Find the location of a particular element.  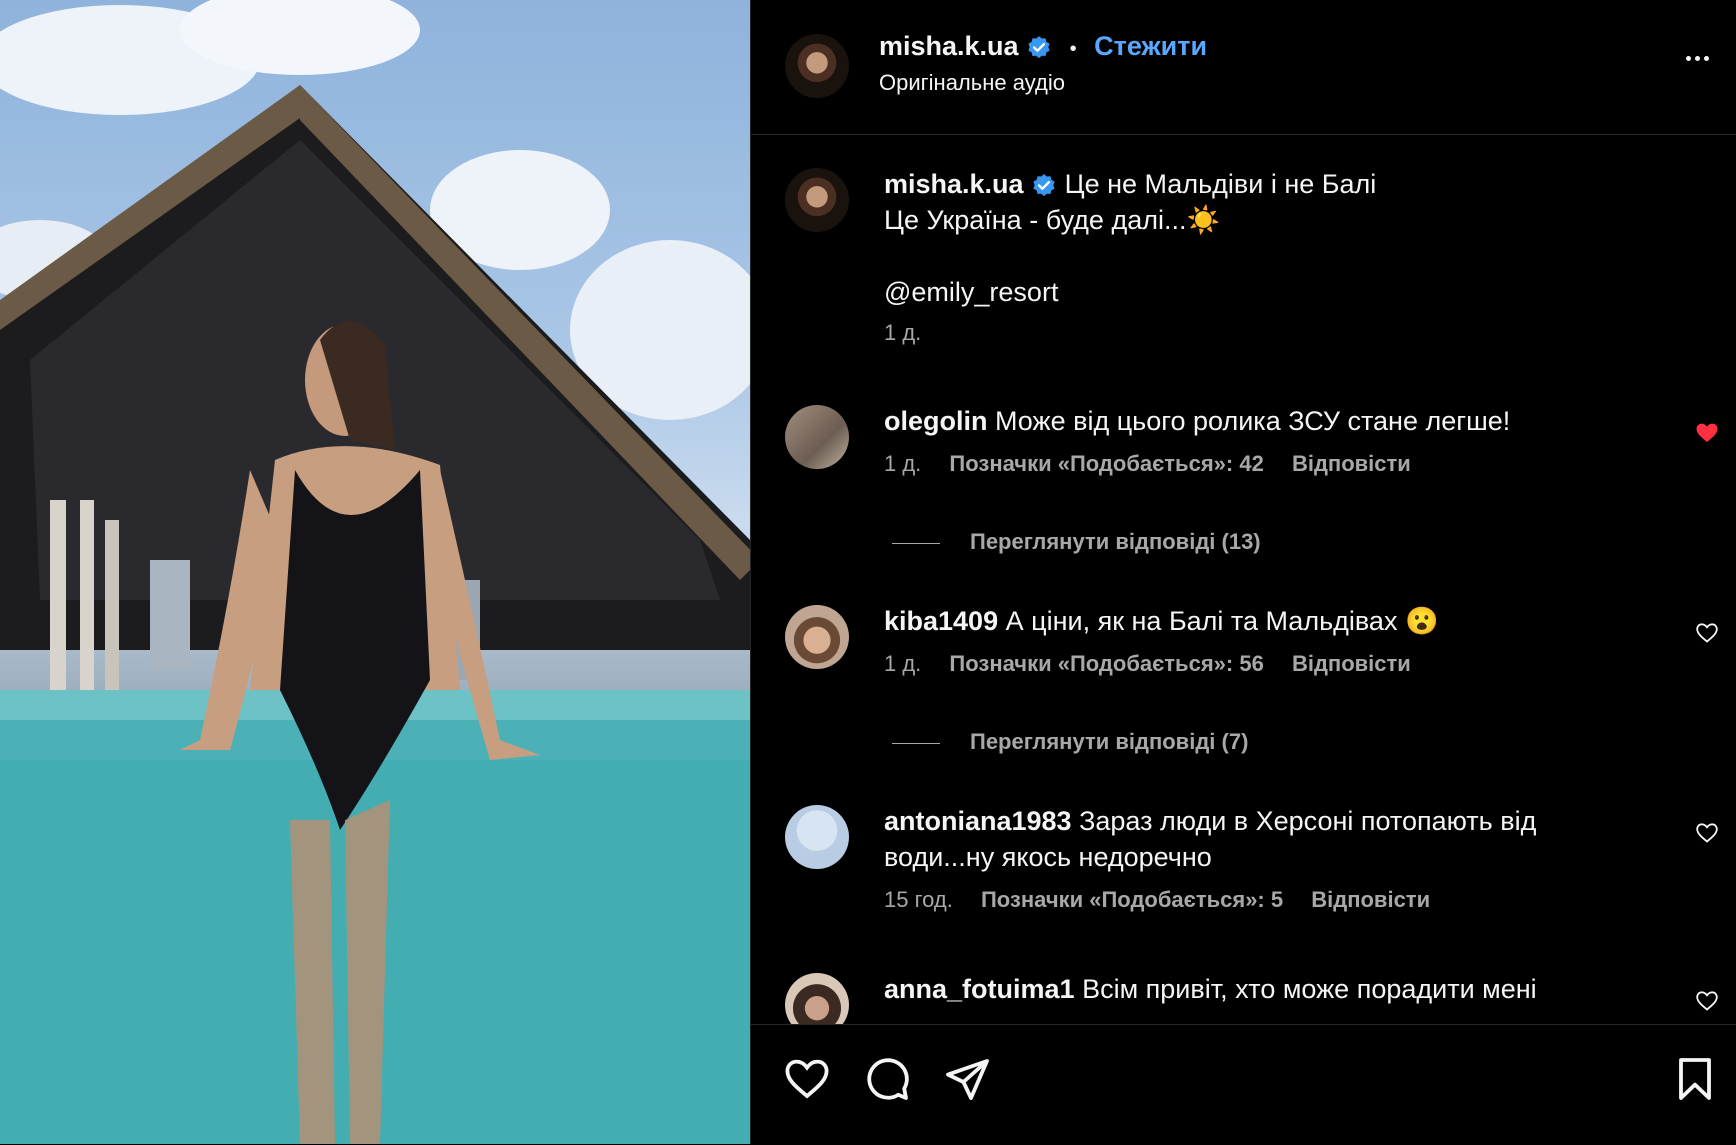

liked-heart-icon is located at coordinates (1707, 433).